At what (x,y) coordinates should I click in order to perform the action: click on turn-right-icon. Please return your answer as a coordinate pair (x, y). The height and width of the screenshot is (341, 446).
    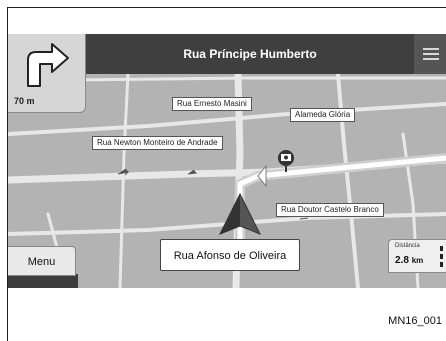
    Looking at the image, I should click on (48, 65).